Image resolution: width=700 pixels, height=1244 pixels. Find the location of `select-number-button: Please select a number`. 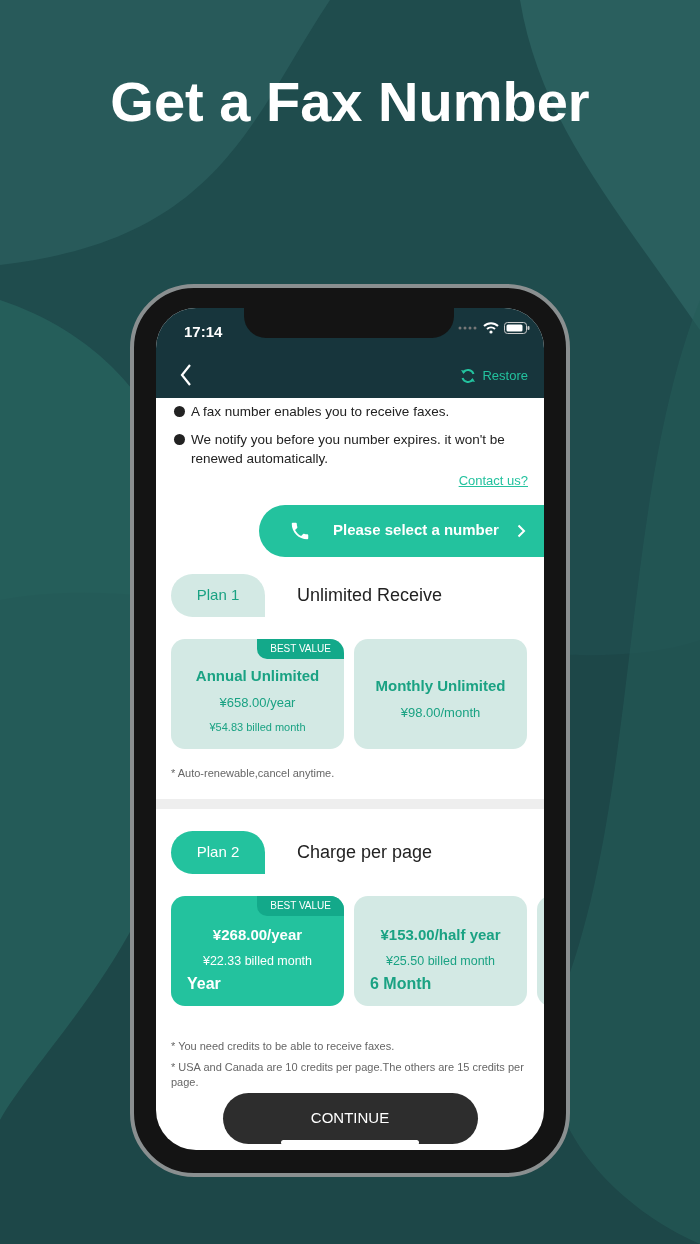

select-number-button: Please select a number is located at coordinates (401, 530).